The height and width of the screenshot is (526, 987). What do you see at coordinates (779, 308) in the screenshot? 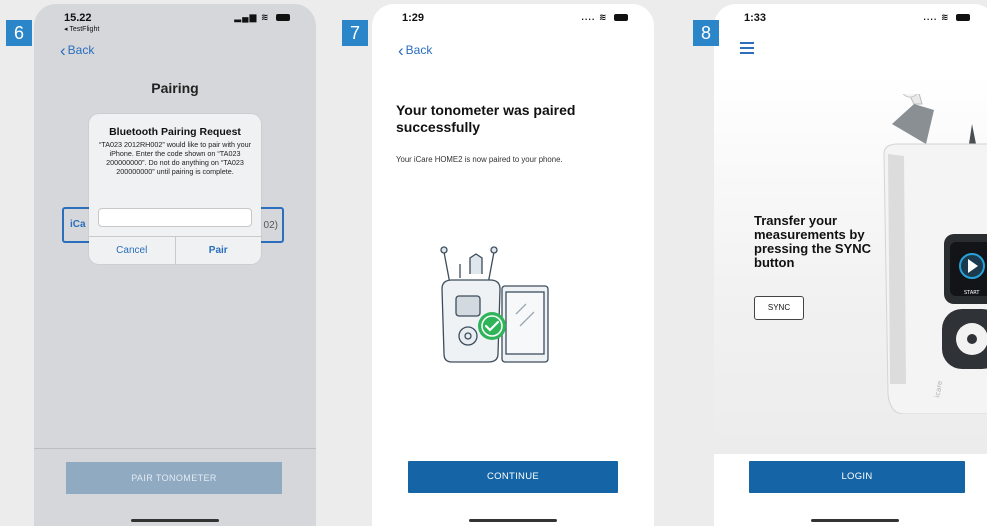
I see `sync-button: SYNC` at bounding box center [779, 308].